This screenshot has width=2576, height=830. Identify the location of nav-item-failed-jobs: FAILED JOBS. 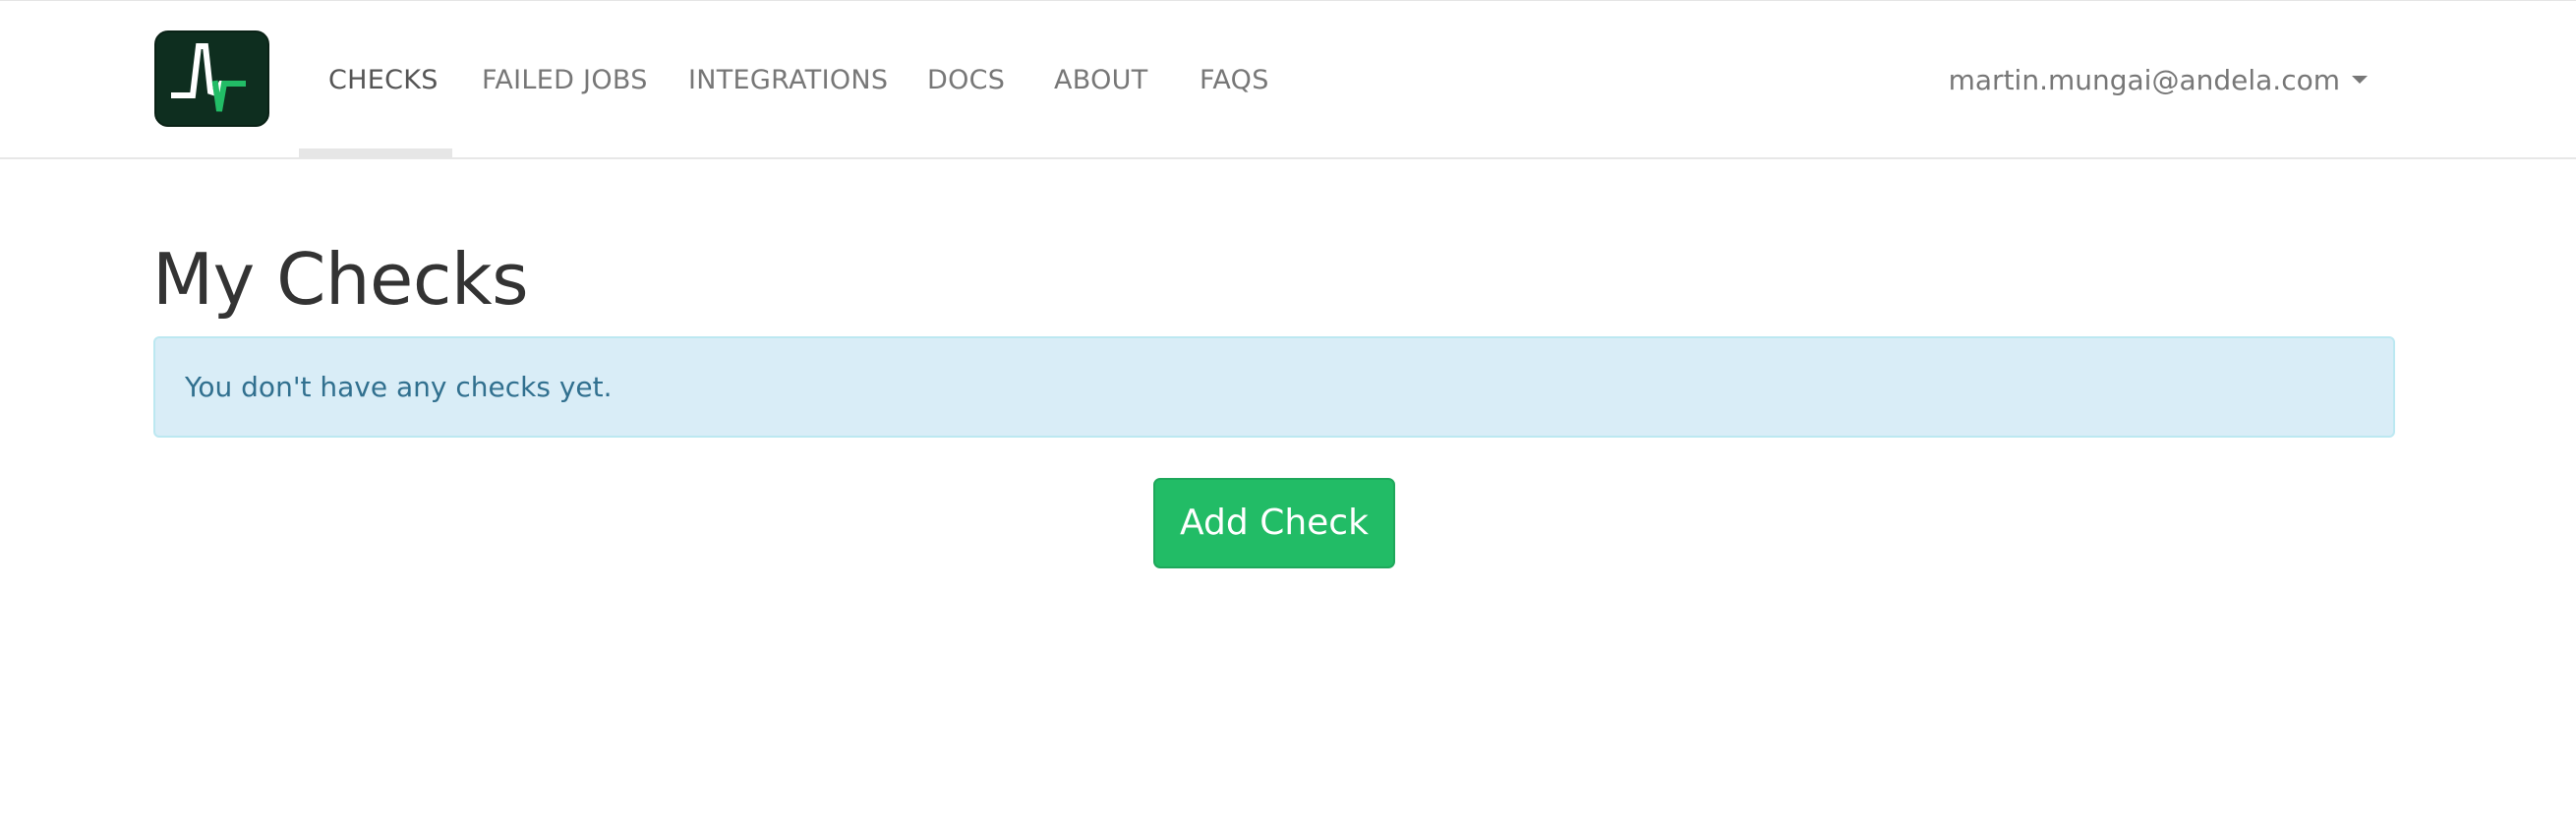
(565, 80).